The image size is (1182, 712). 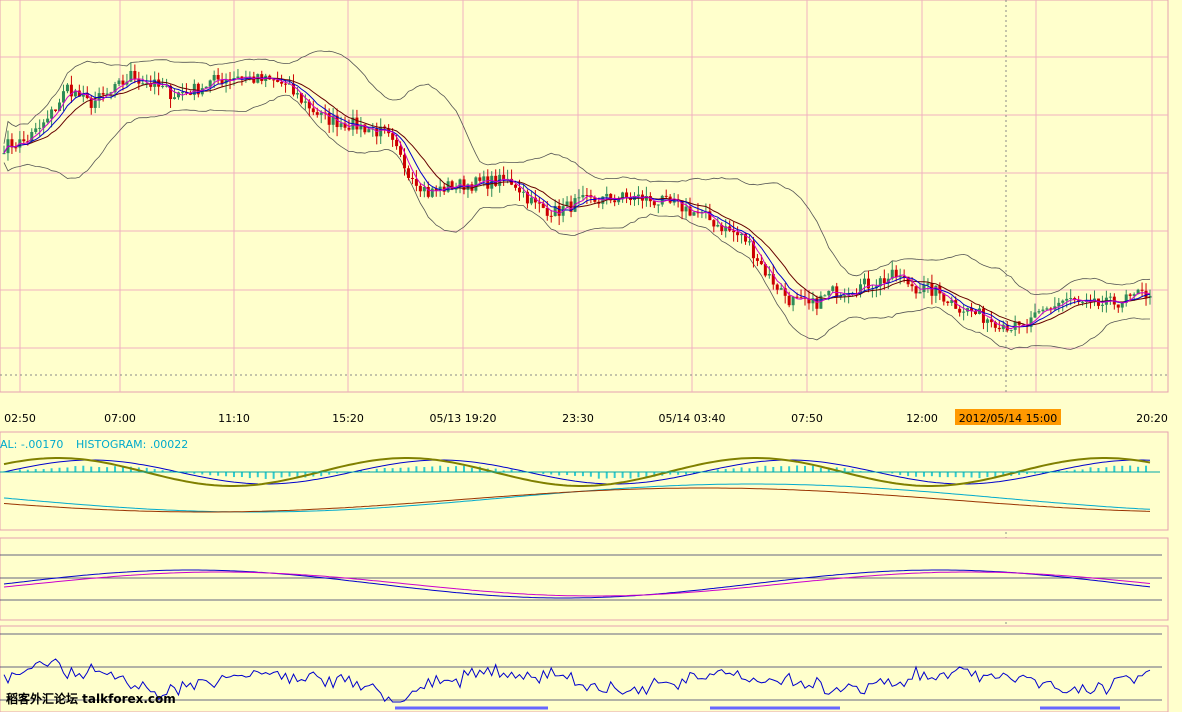 I want to click on macd-histogram-label: HISTOGRAM: .00022, so click(x=132, y=444).